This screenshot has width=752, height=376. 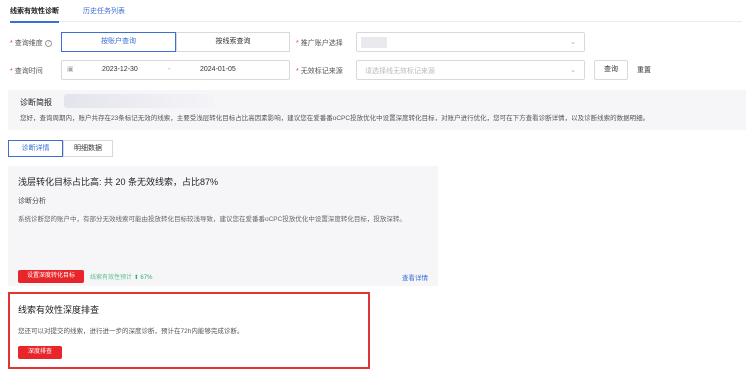 What do you see at coordinates (376, 11) in the screenshot?
I see `top-tabs: 线索有效性诊断 历史任务列表` at bounding box center [376, 11].